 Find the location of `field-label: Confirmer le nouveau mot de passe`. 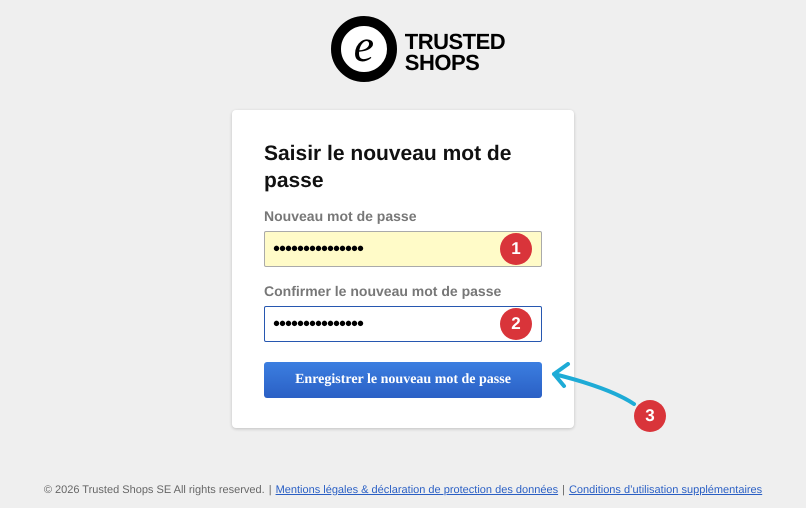

field-label: Confirmer le nouveau mot de passe is located at coordinates (383, 291).